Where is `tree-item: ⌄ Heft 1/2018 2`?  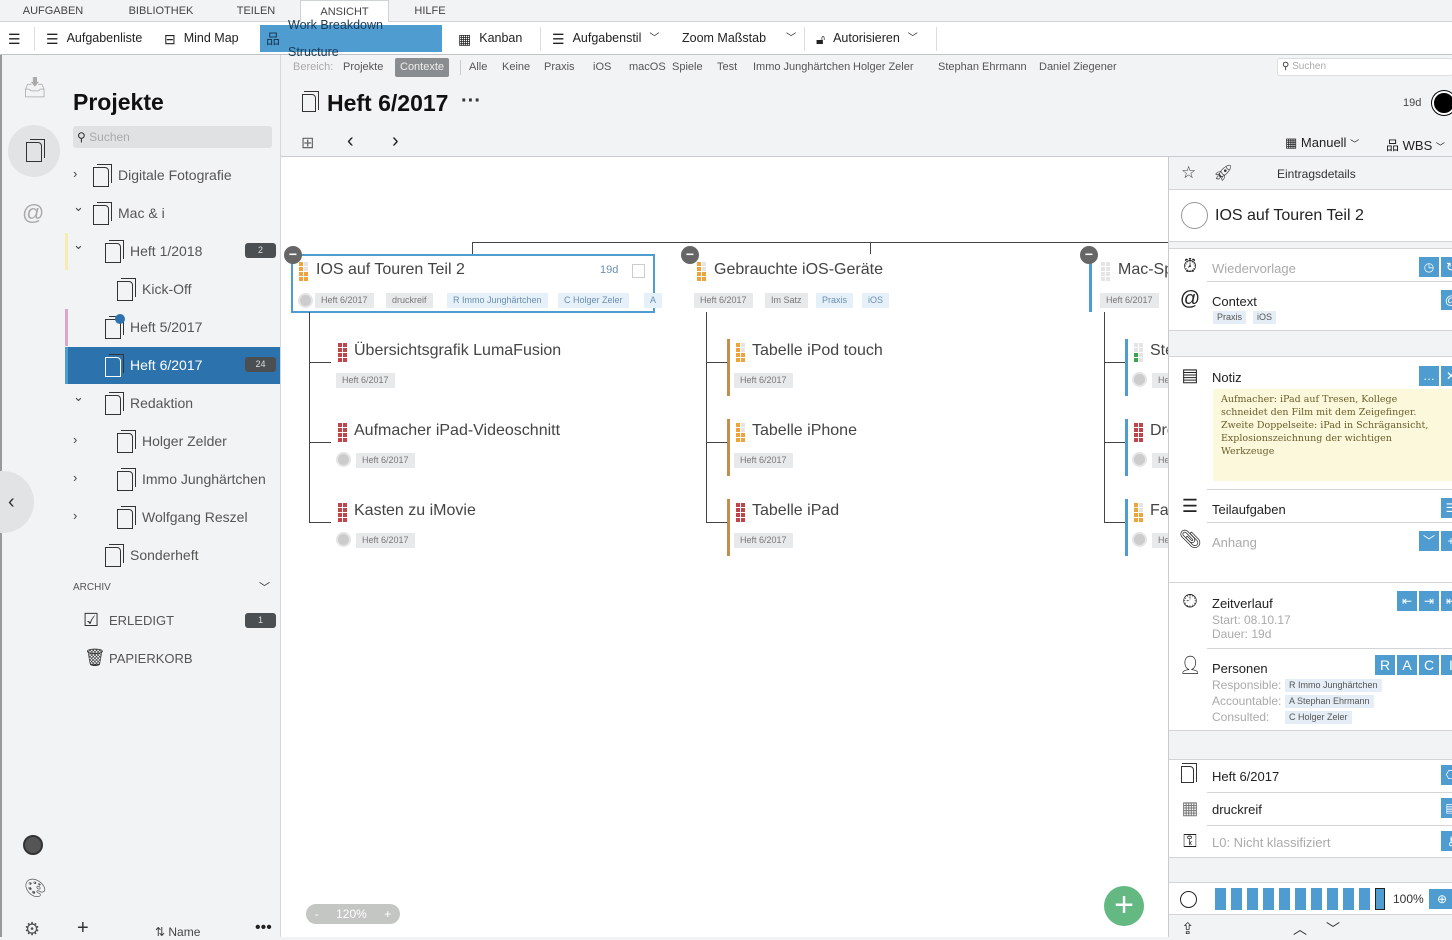
tree-item: ⌄ Heft 1/2018 2 is located at coordinates (172, 251).